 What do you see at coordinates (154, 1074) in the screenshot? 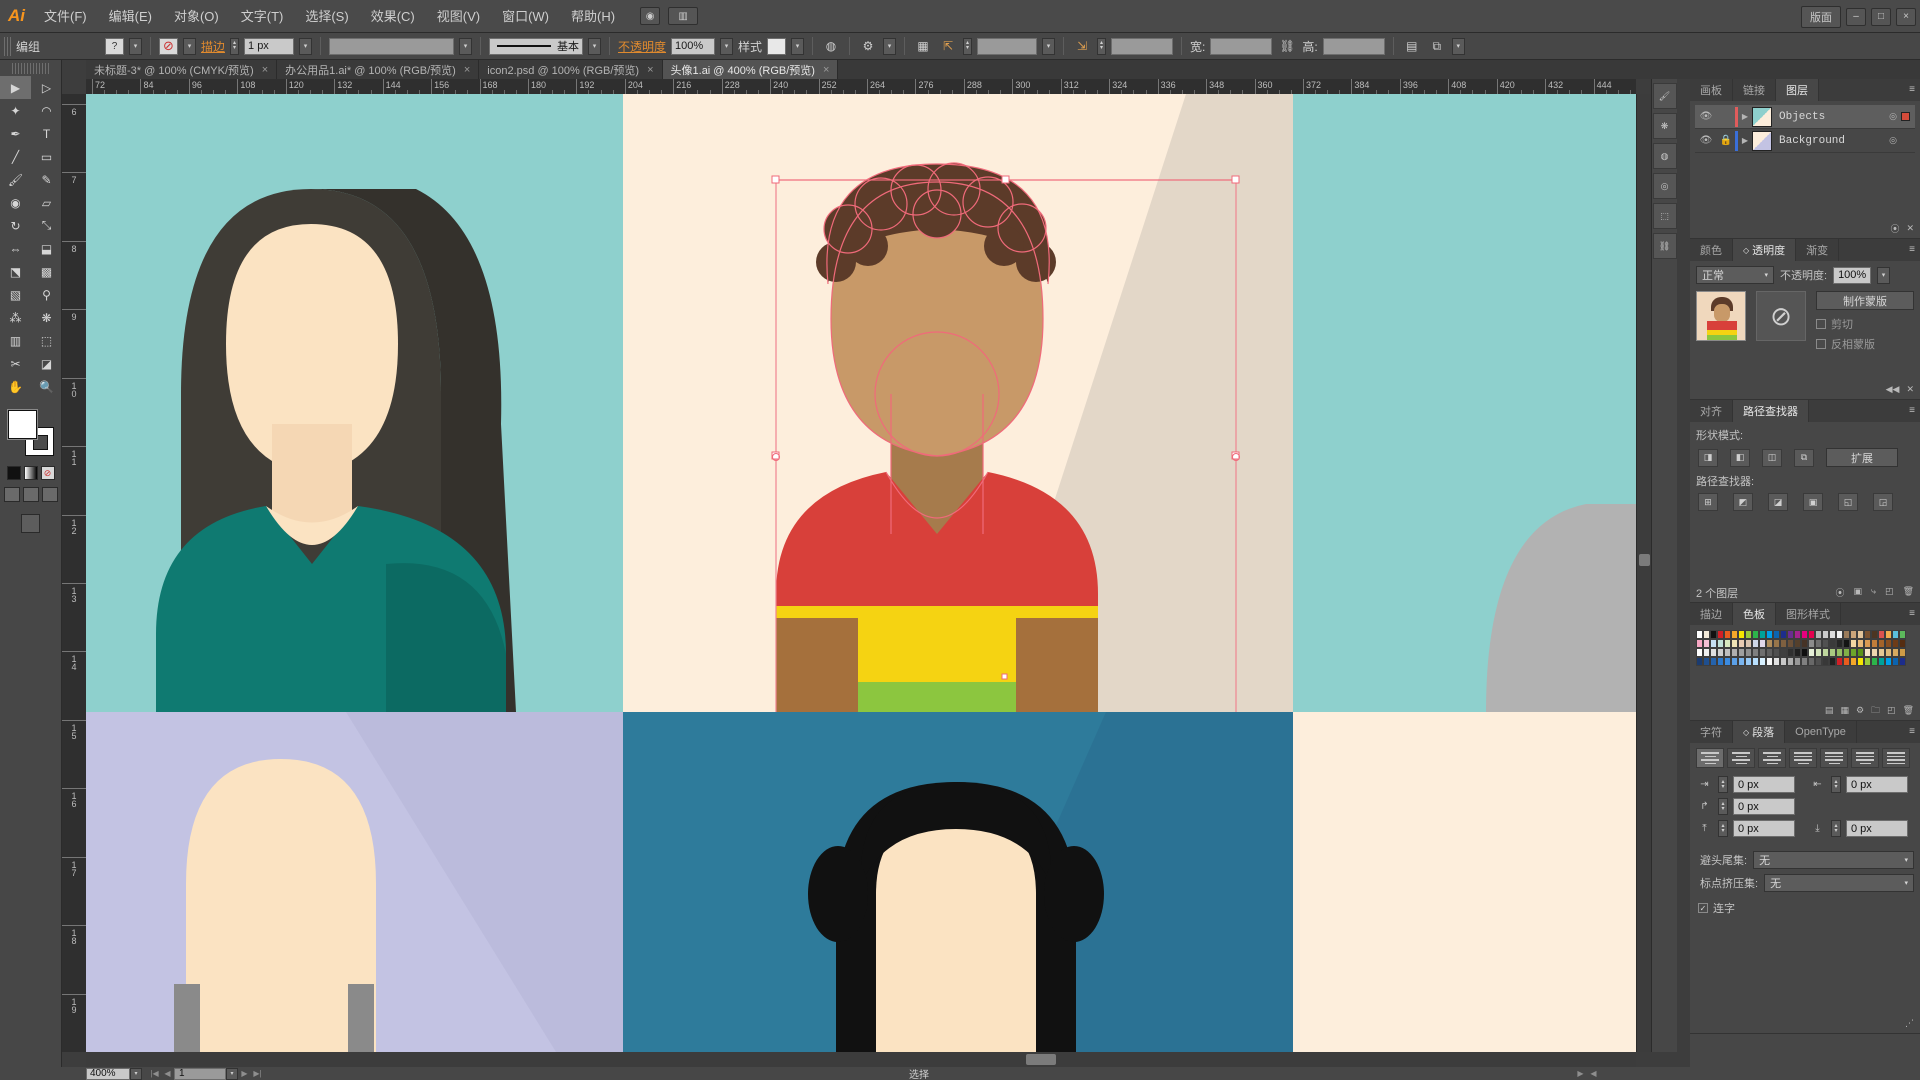
I see `first-artboard-icon: |◀` at bounding box center [154, 1074].